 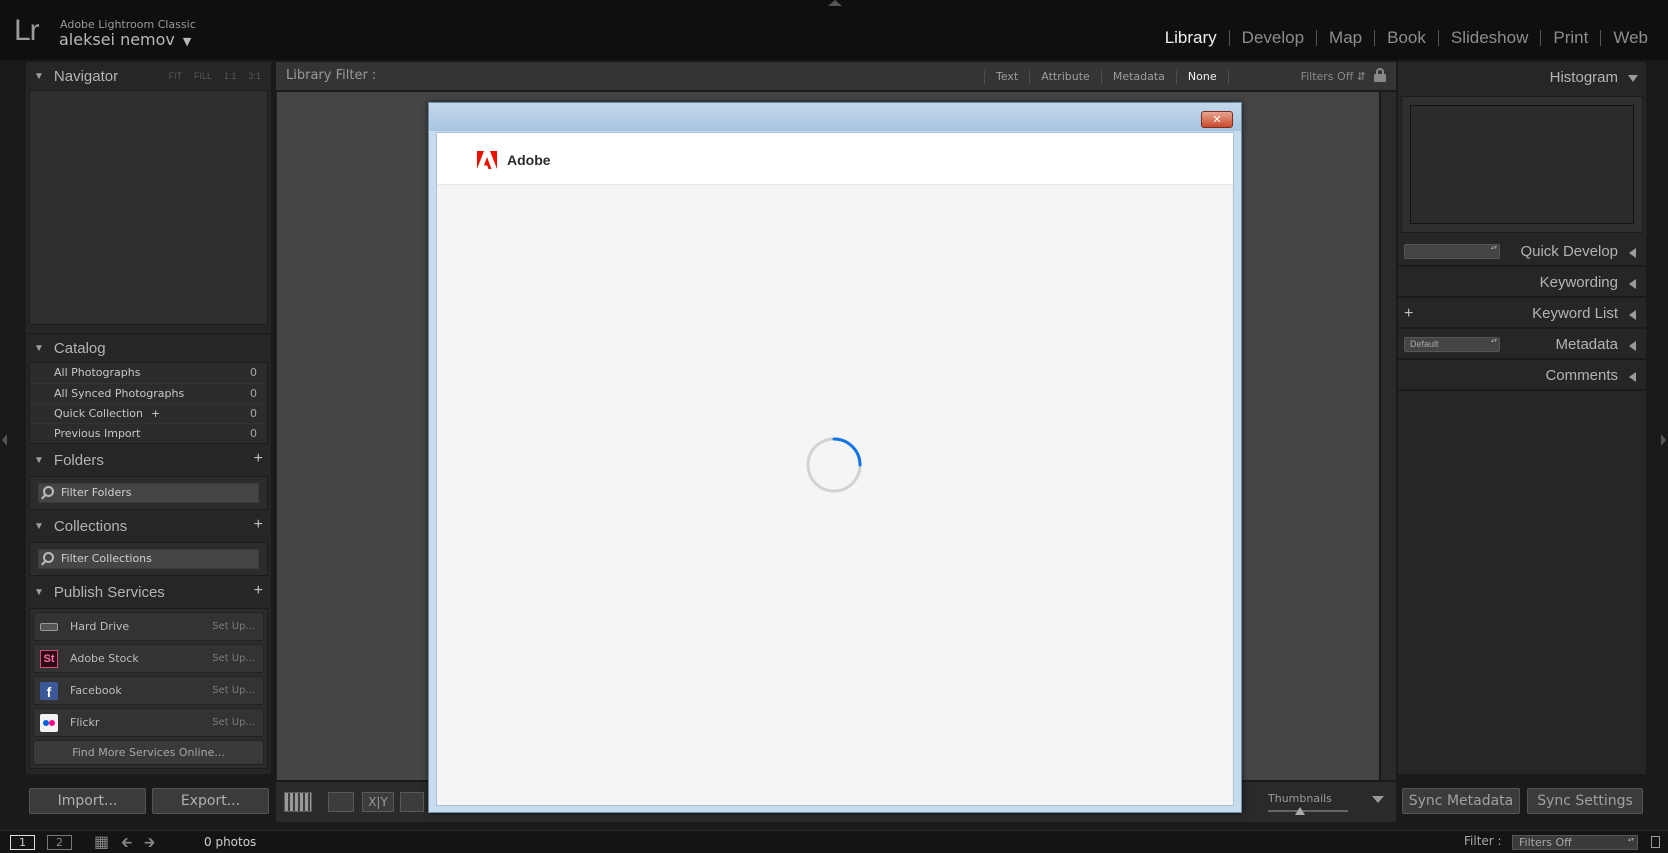 What do you see at coordinates (412, 802) in the screenshot?
I see `survey-view-icon` at bounding box center [412, 802].